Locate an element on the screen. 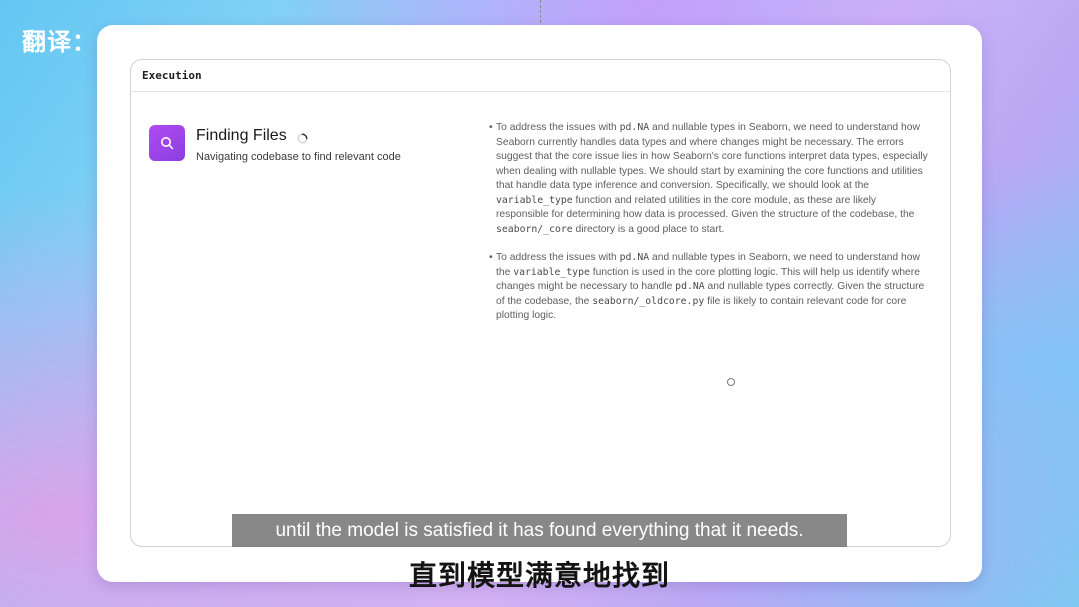 This screenshot has width=1079, height=607. chinese-caption: 直到模型满意地找到 is located at coordinates (539, 575).